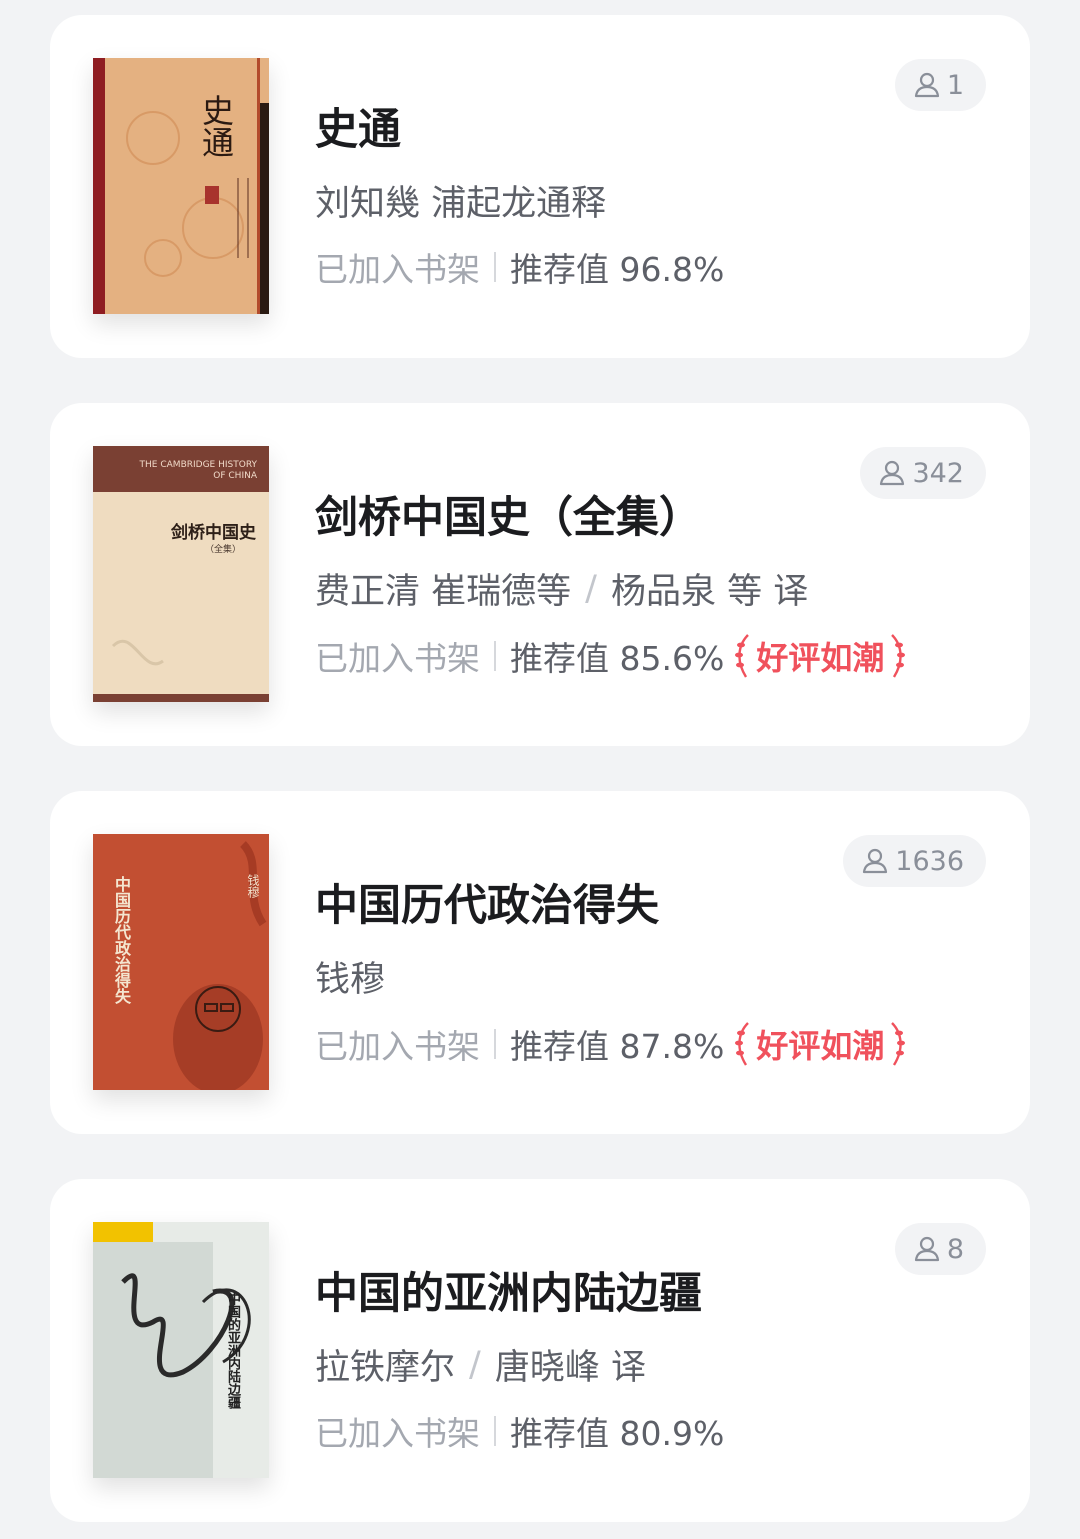 Image resolution: width=1080 pixels, height=1539 pixels. I want to click on recommend-value: 推荐值 96.8%, so click(617, 269).